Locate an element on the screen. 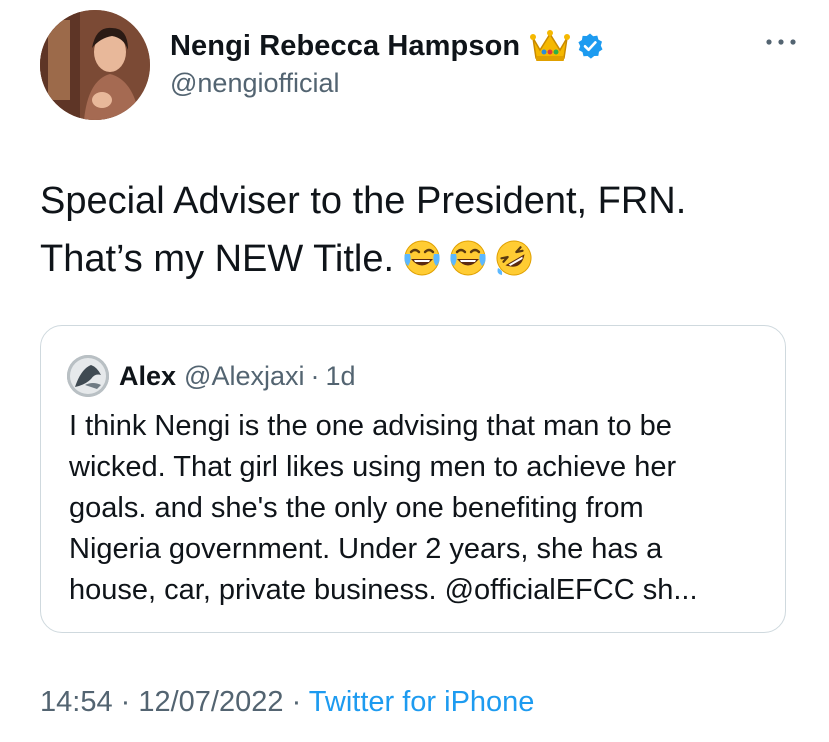 This screenshot has width=829, height=742. tweet-line-with-emoji: That’s my NEW Title. is located at coordinates (425, 259).